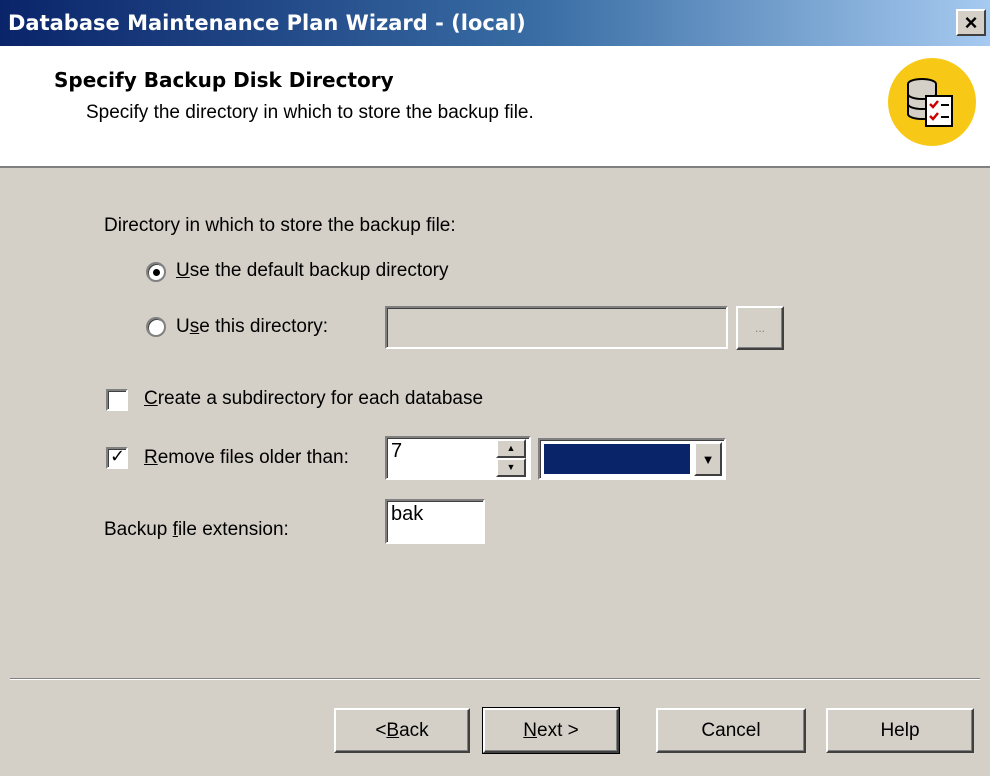  What do you see at coordinates (312, 271) in the screenshot?
I see `default-directory-label: Use the default backup directory` at bounding box center [312, 271].